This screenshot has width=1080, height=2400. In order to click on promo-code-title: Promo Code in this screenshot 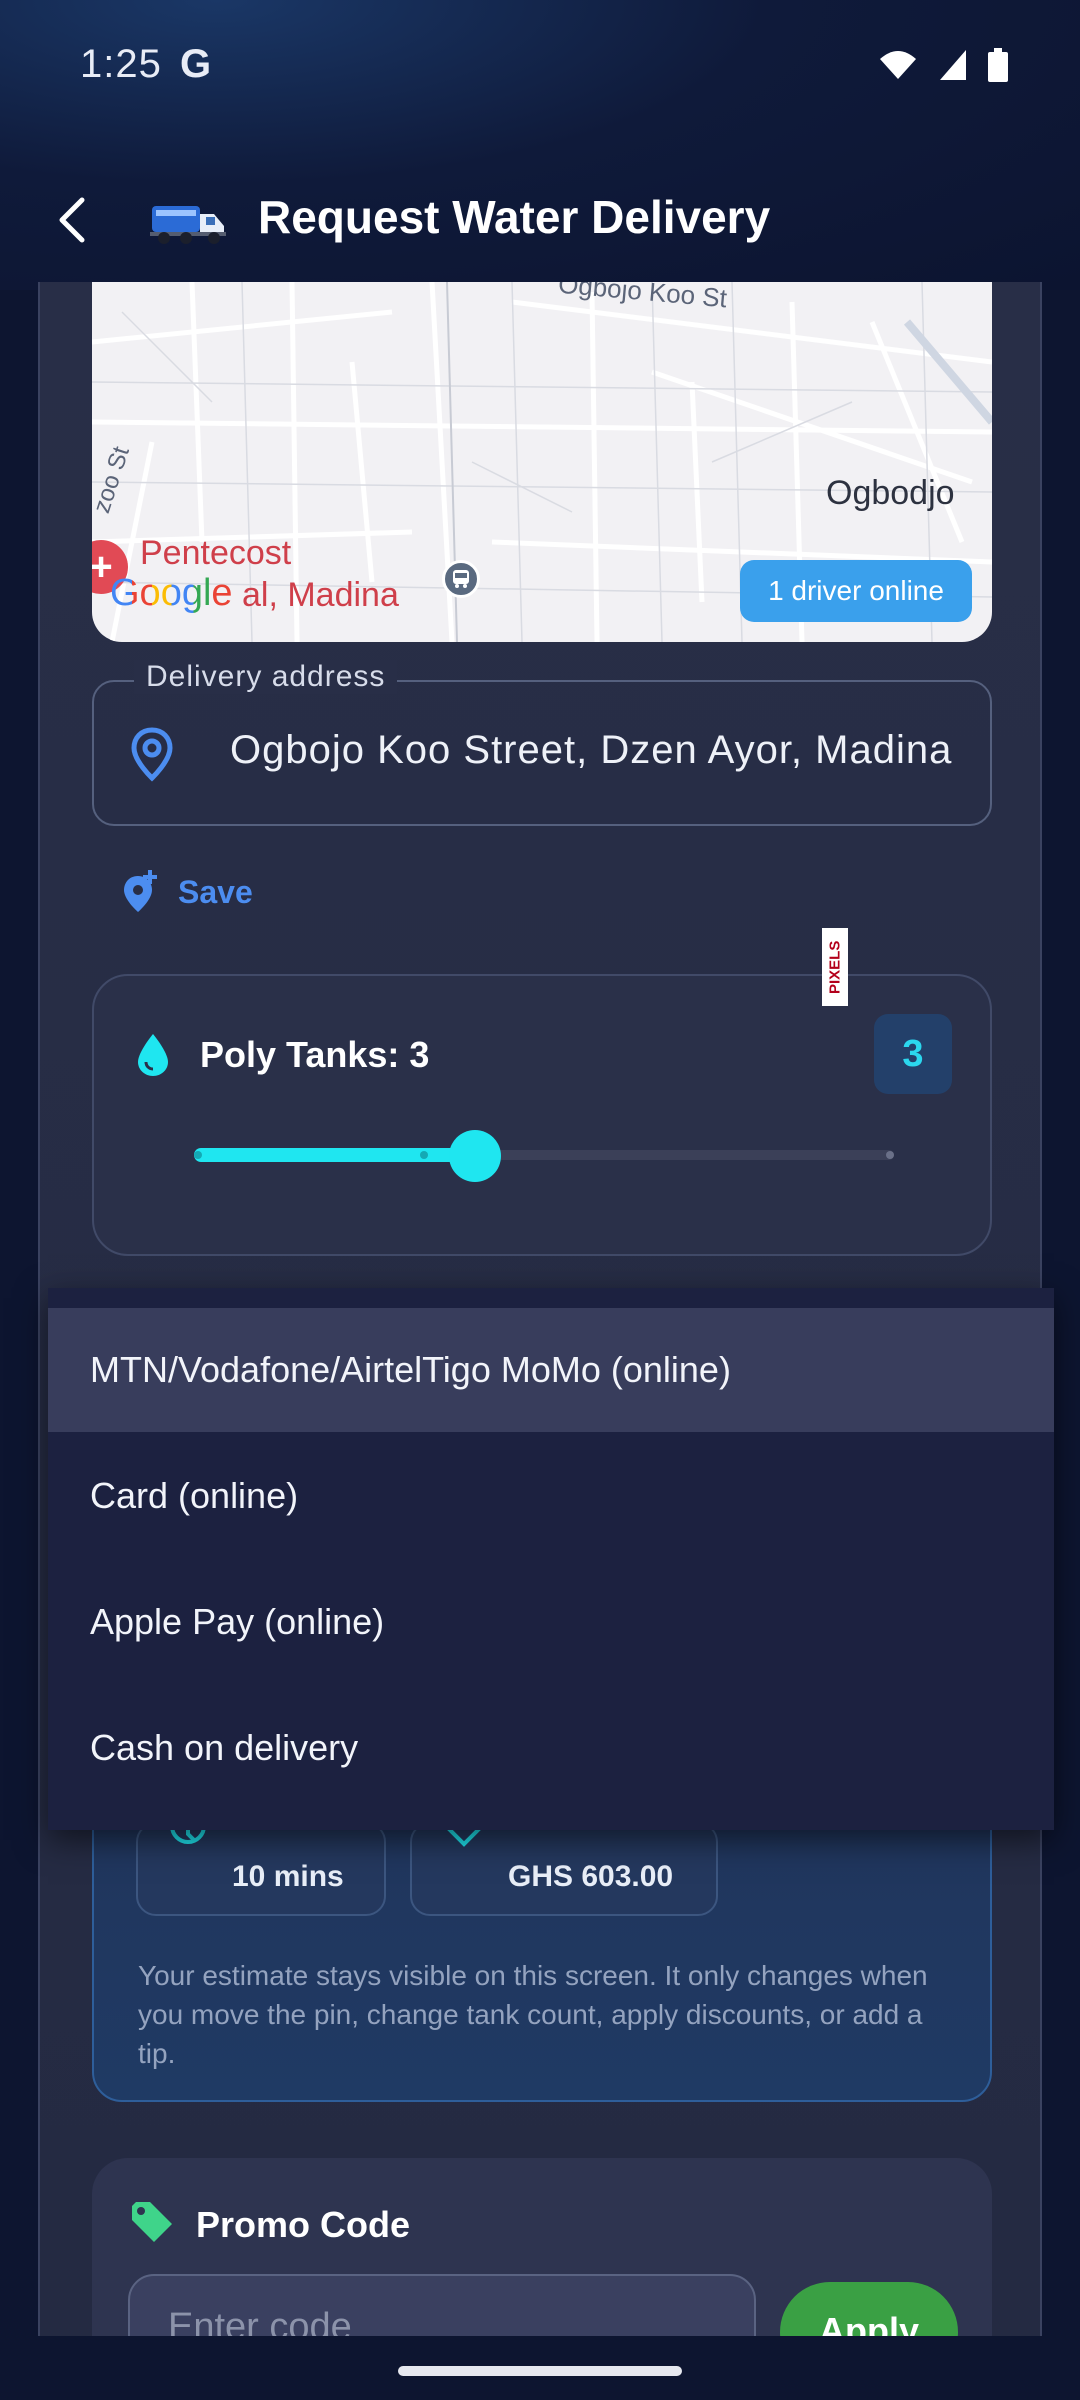, I will do `click(303, 2224)`.